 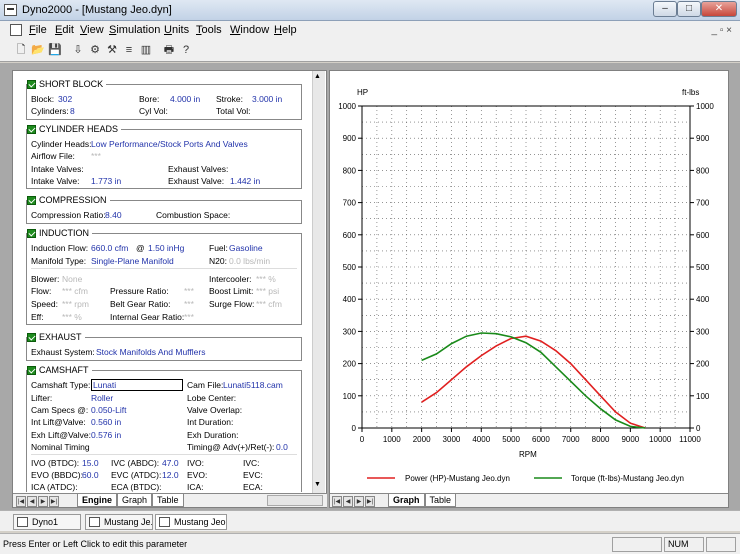 I want to click on tab-engine: Engine, so click(x=97, y=500).